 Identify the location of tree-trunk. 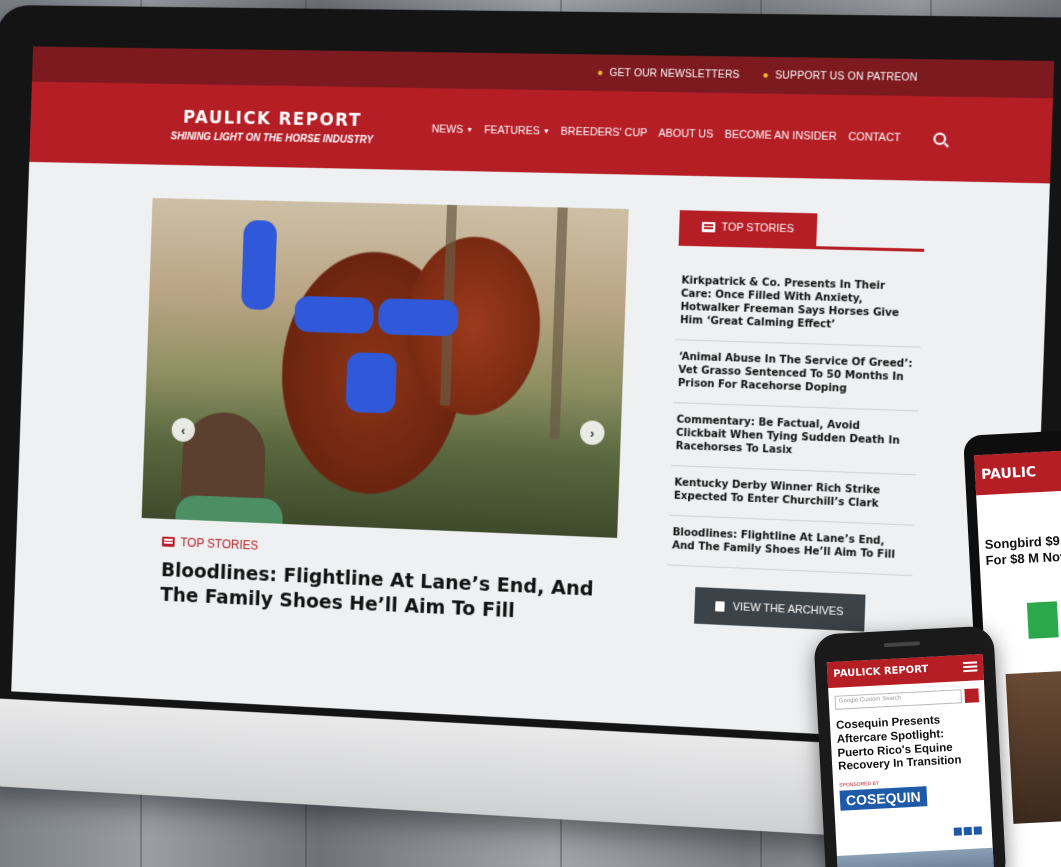
(558, 323).